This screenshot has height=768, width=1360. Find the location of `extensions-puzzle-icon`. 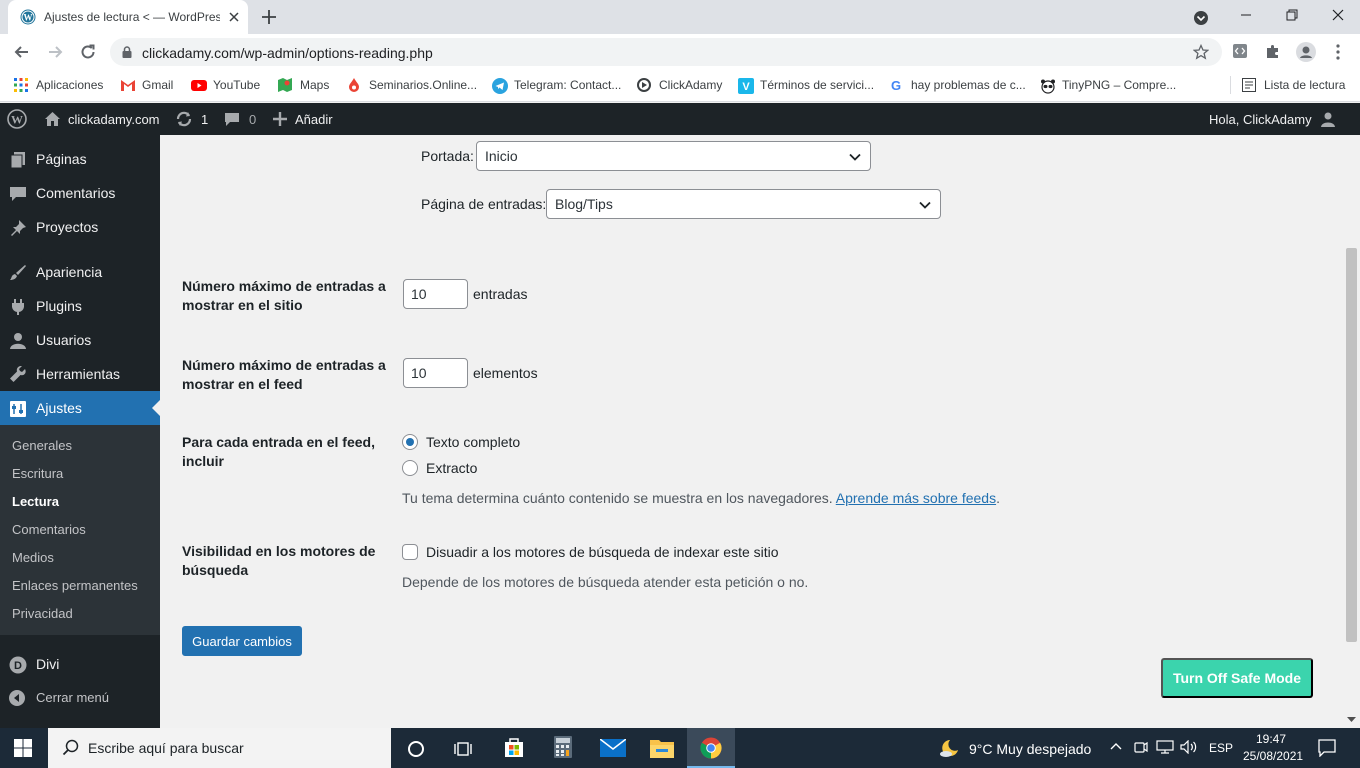

extensions-puzzle-icon is located at coordinates (1273, 51).